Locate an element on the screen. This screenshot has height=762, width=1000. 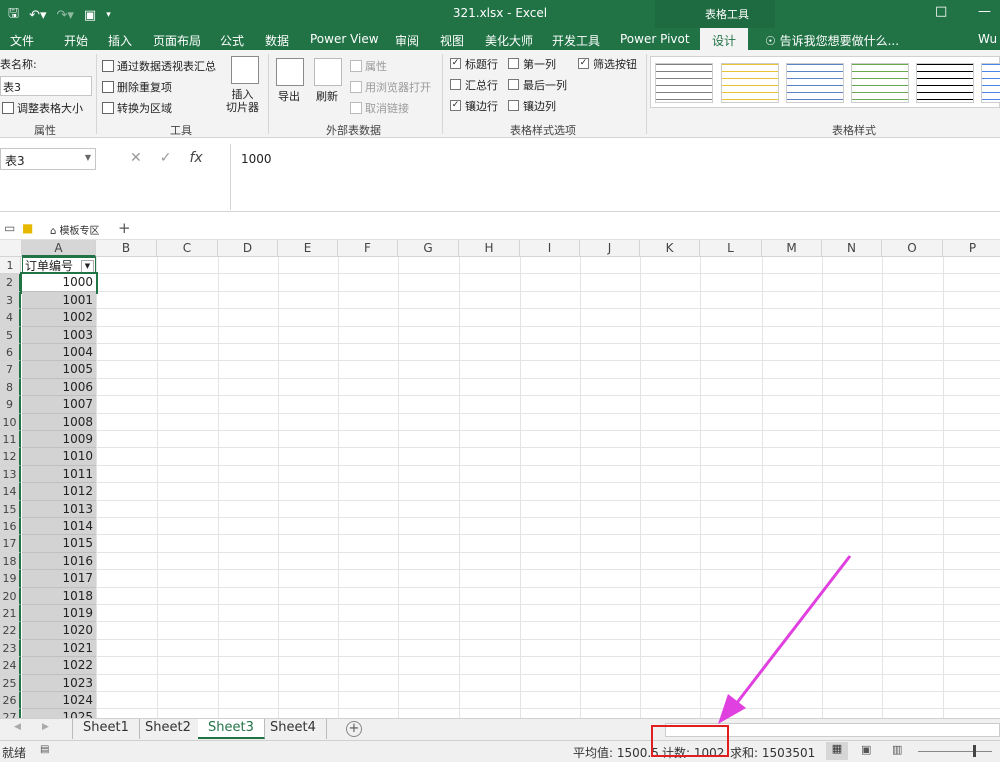
row-header: 3 is located at coordinates (10, 300).